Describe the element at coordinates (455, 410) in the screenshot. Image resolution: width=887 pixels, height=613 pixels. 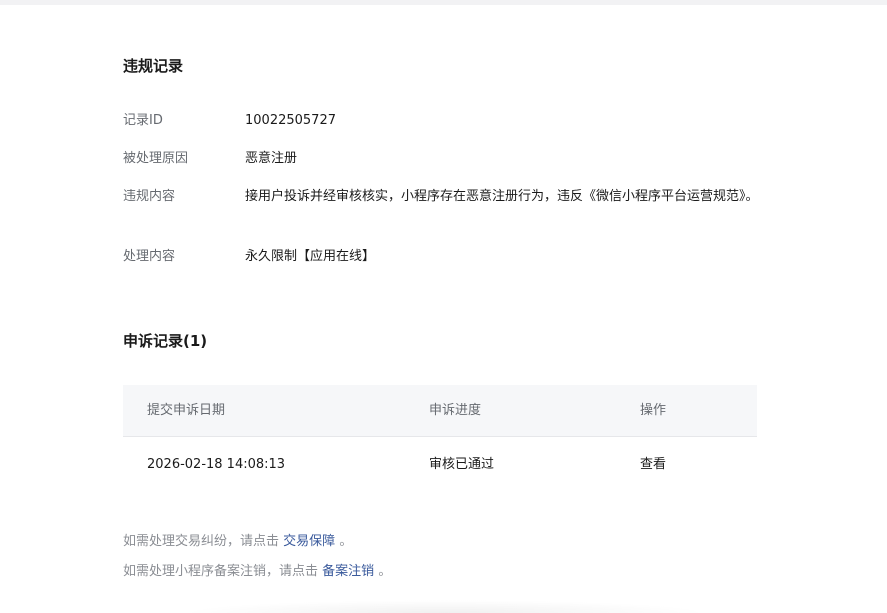
I see `header-progress: 申诉进度` at that location.